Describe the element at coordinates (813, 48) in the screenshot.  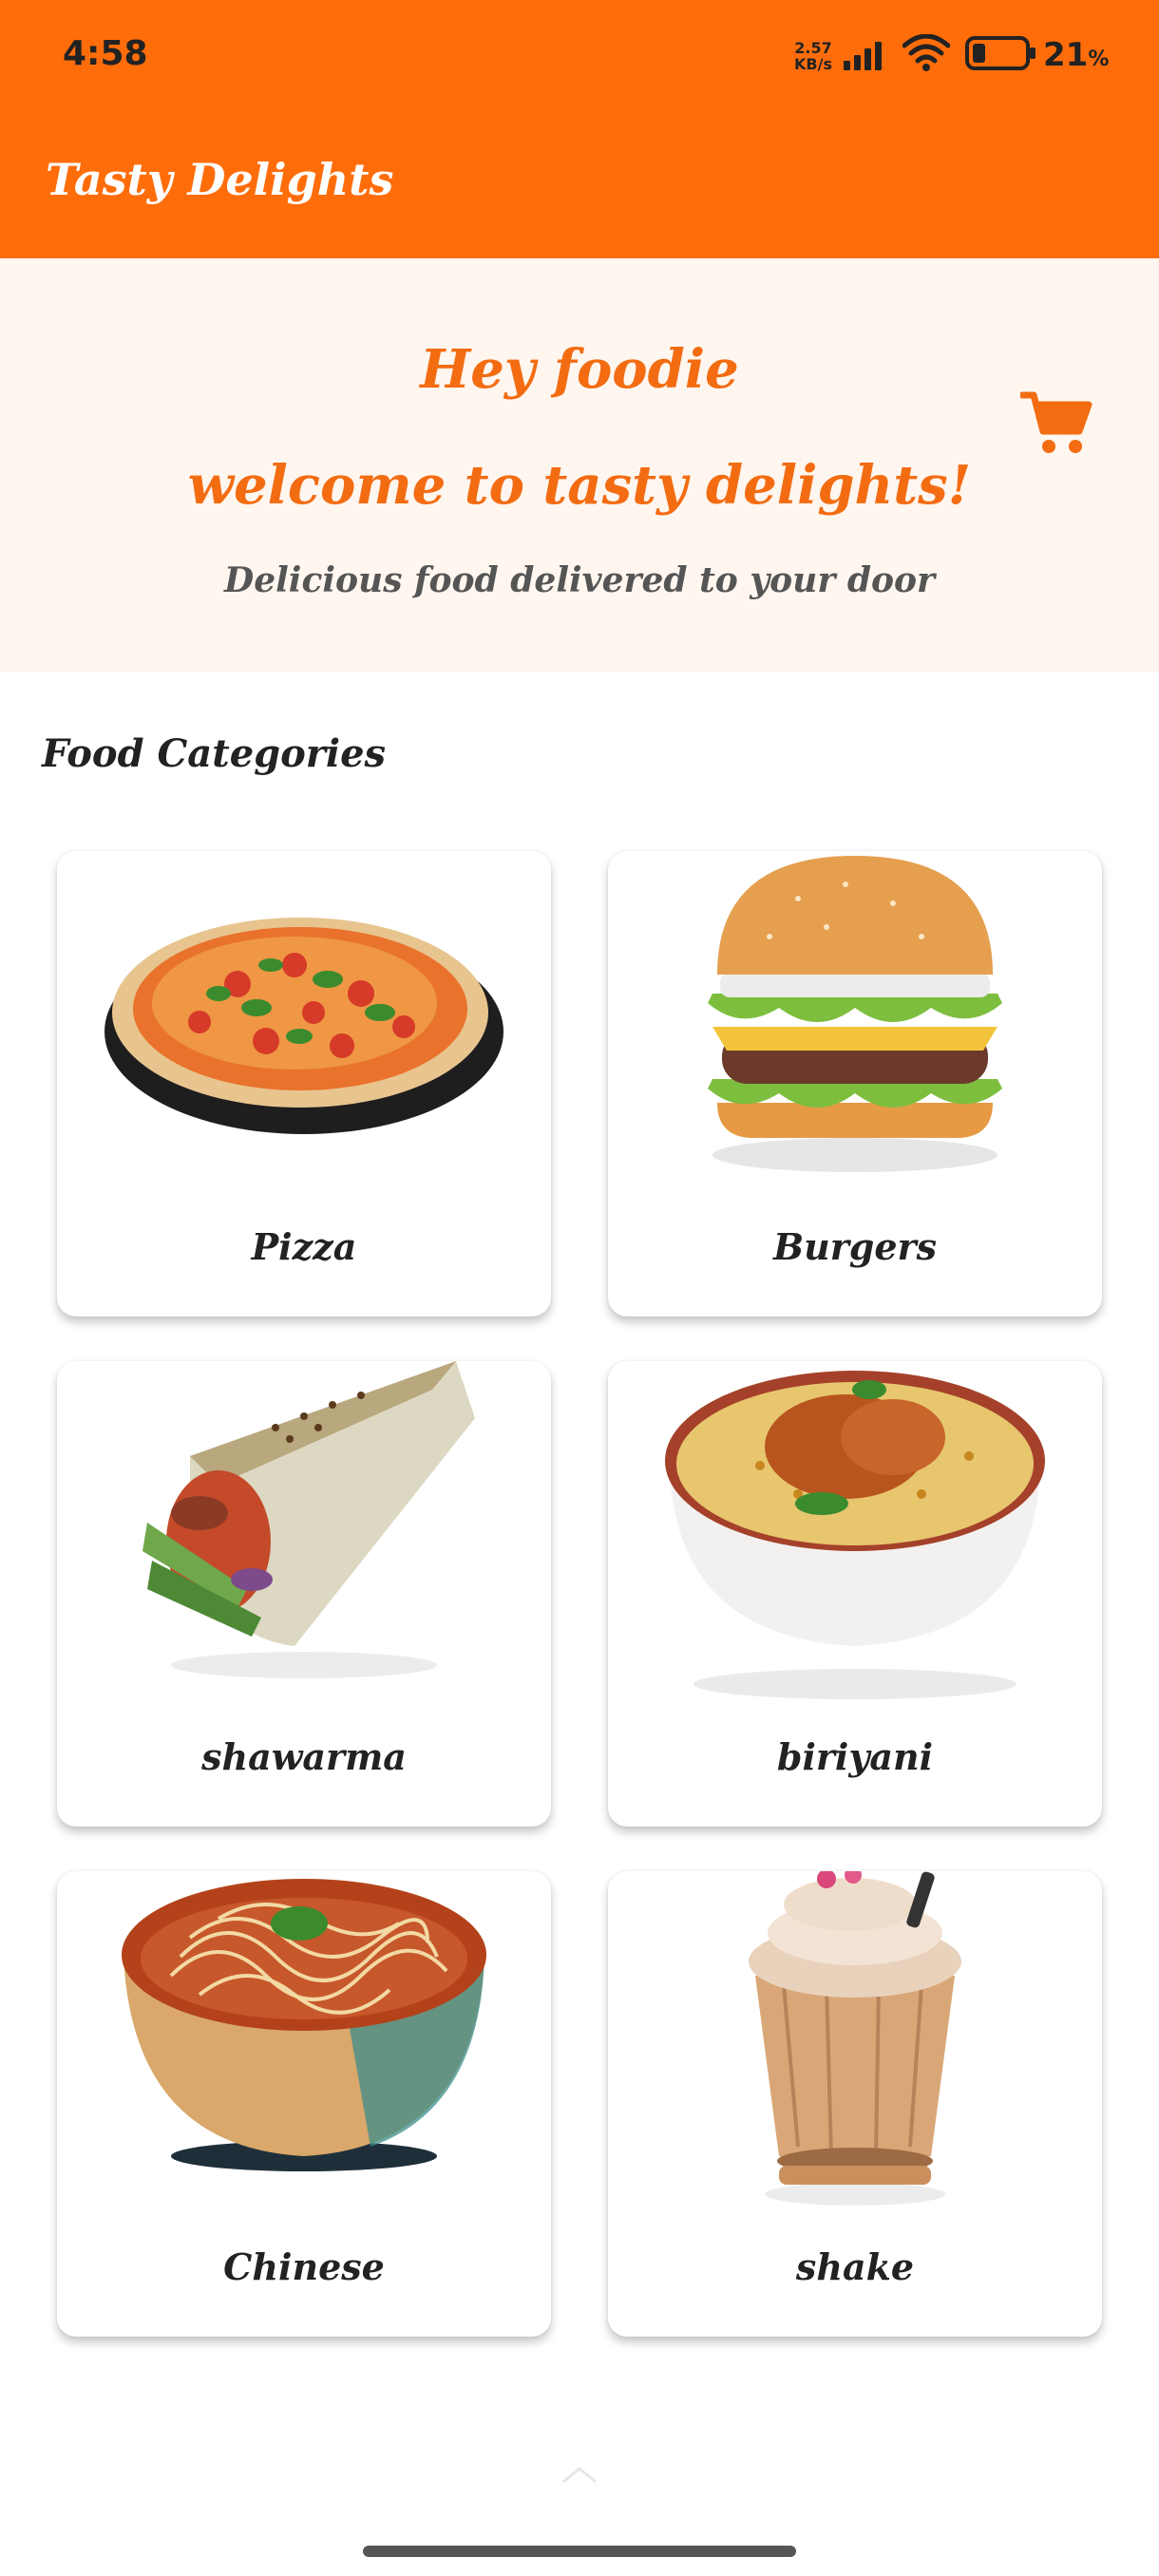
I see `network-speed-value: 2.57` at that location.